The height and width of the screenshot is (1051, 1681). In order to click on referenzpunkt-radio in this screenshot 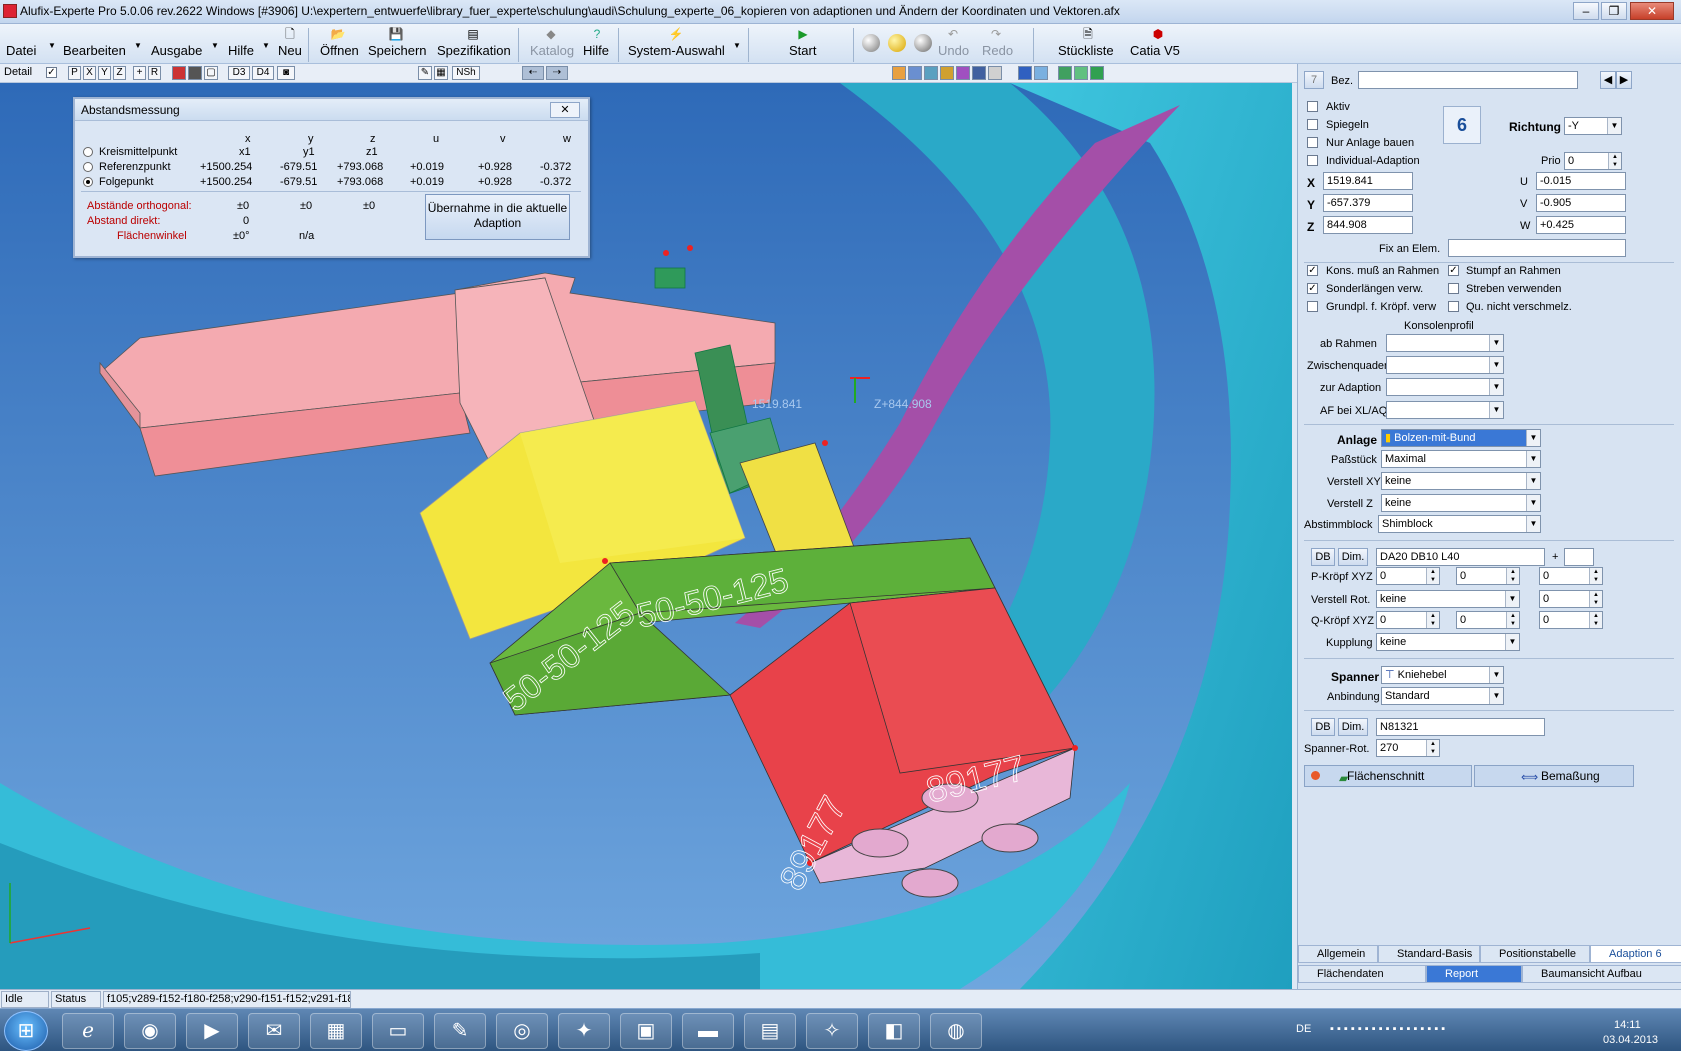, I will do `click(88, 167)`.